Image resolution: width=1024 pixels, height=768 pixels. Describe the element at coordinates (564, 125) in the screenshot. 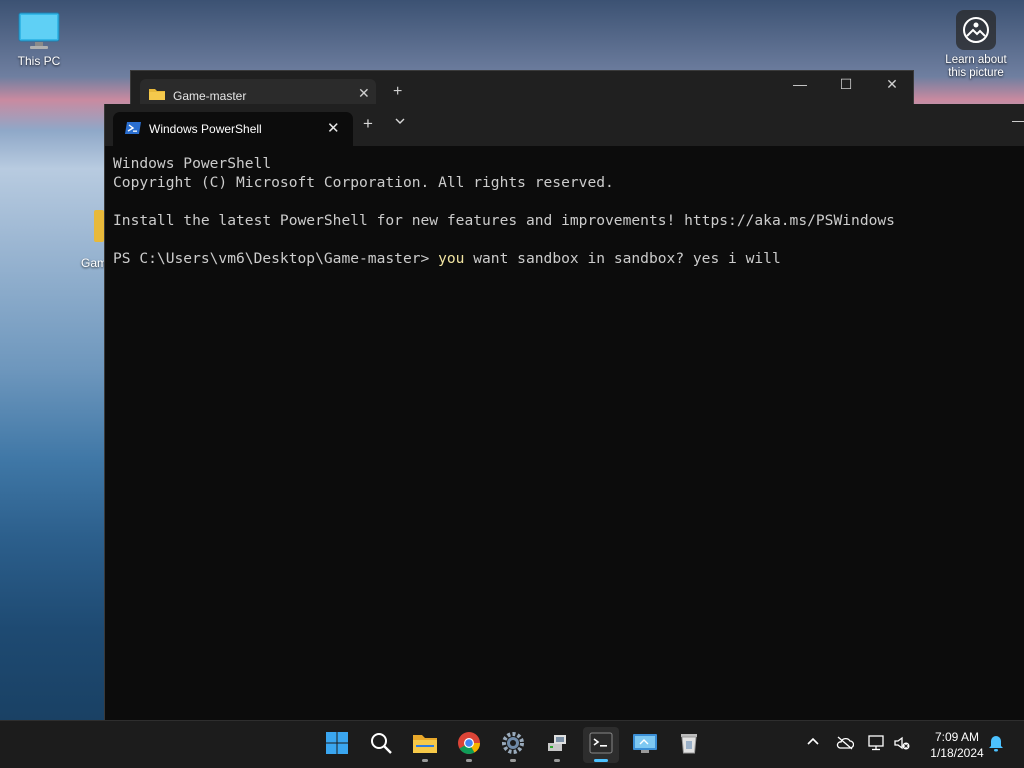

I see `terminal-titlebar: Windows PowerShell ✕ + —` at that location.